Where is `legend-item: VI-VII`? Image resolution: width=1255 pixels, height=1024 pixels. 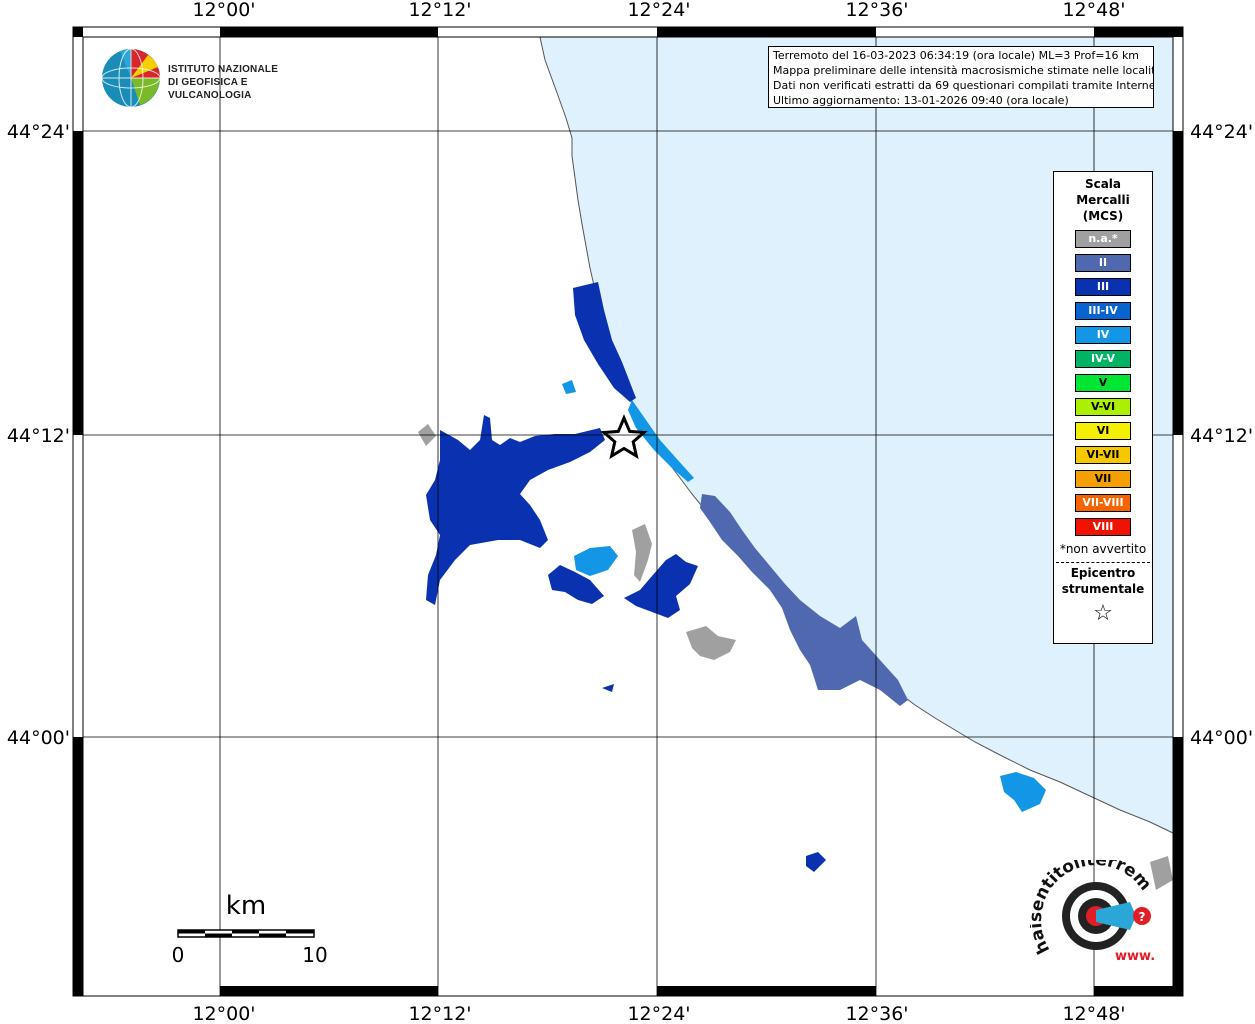 legend-item: VI-VII is located at coordinates (1103, 455).